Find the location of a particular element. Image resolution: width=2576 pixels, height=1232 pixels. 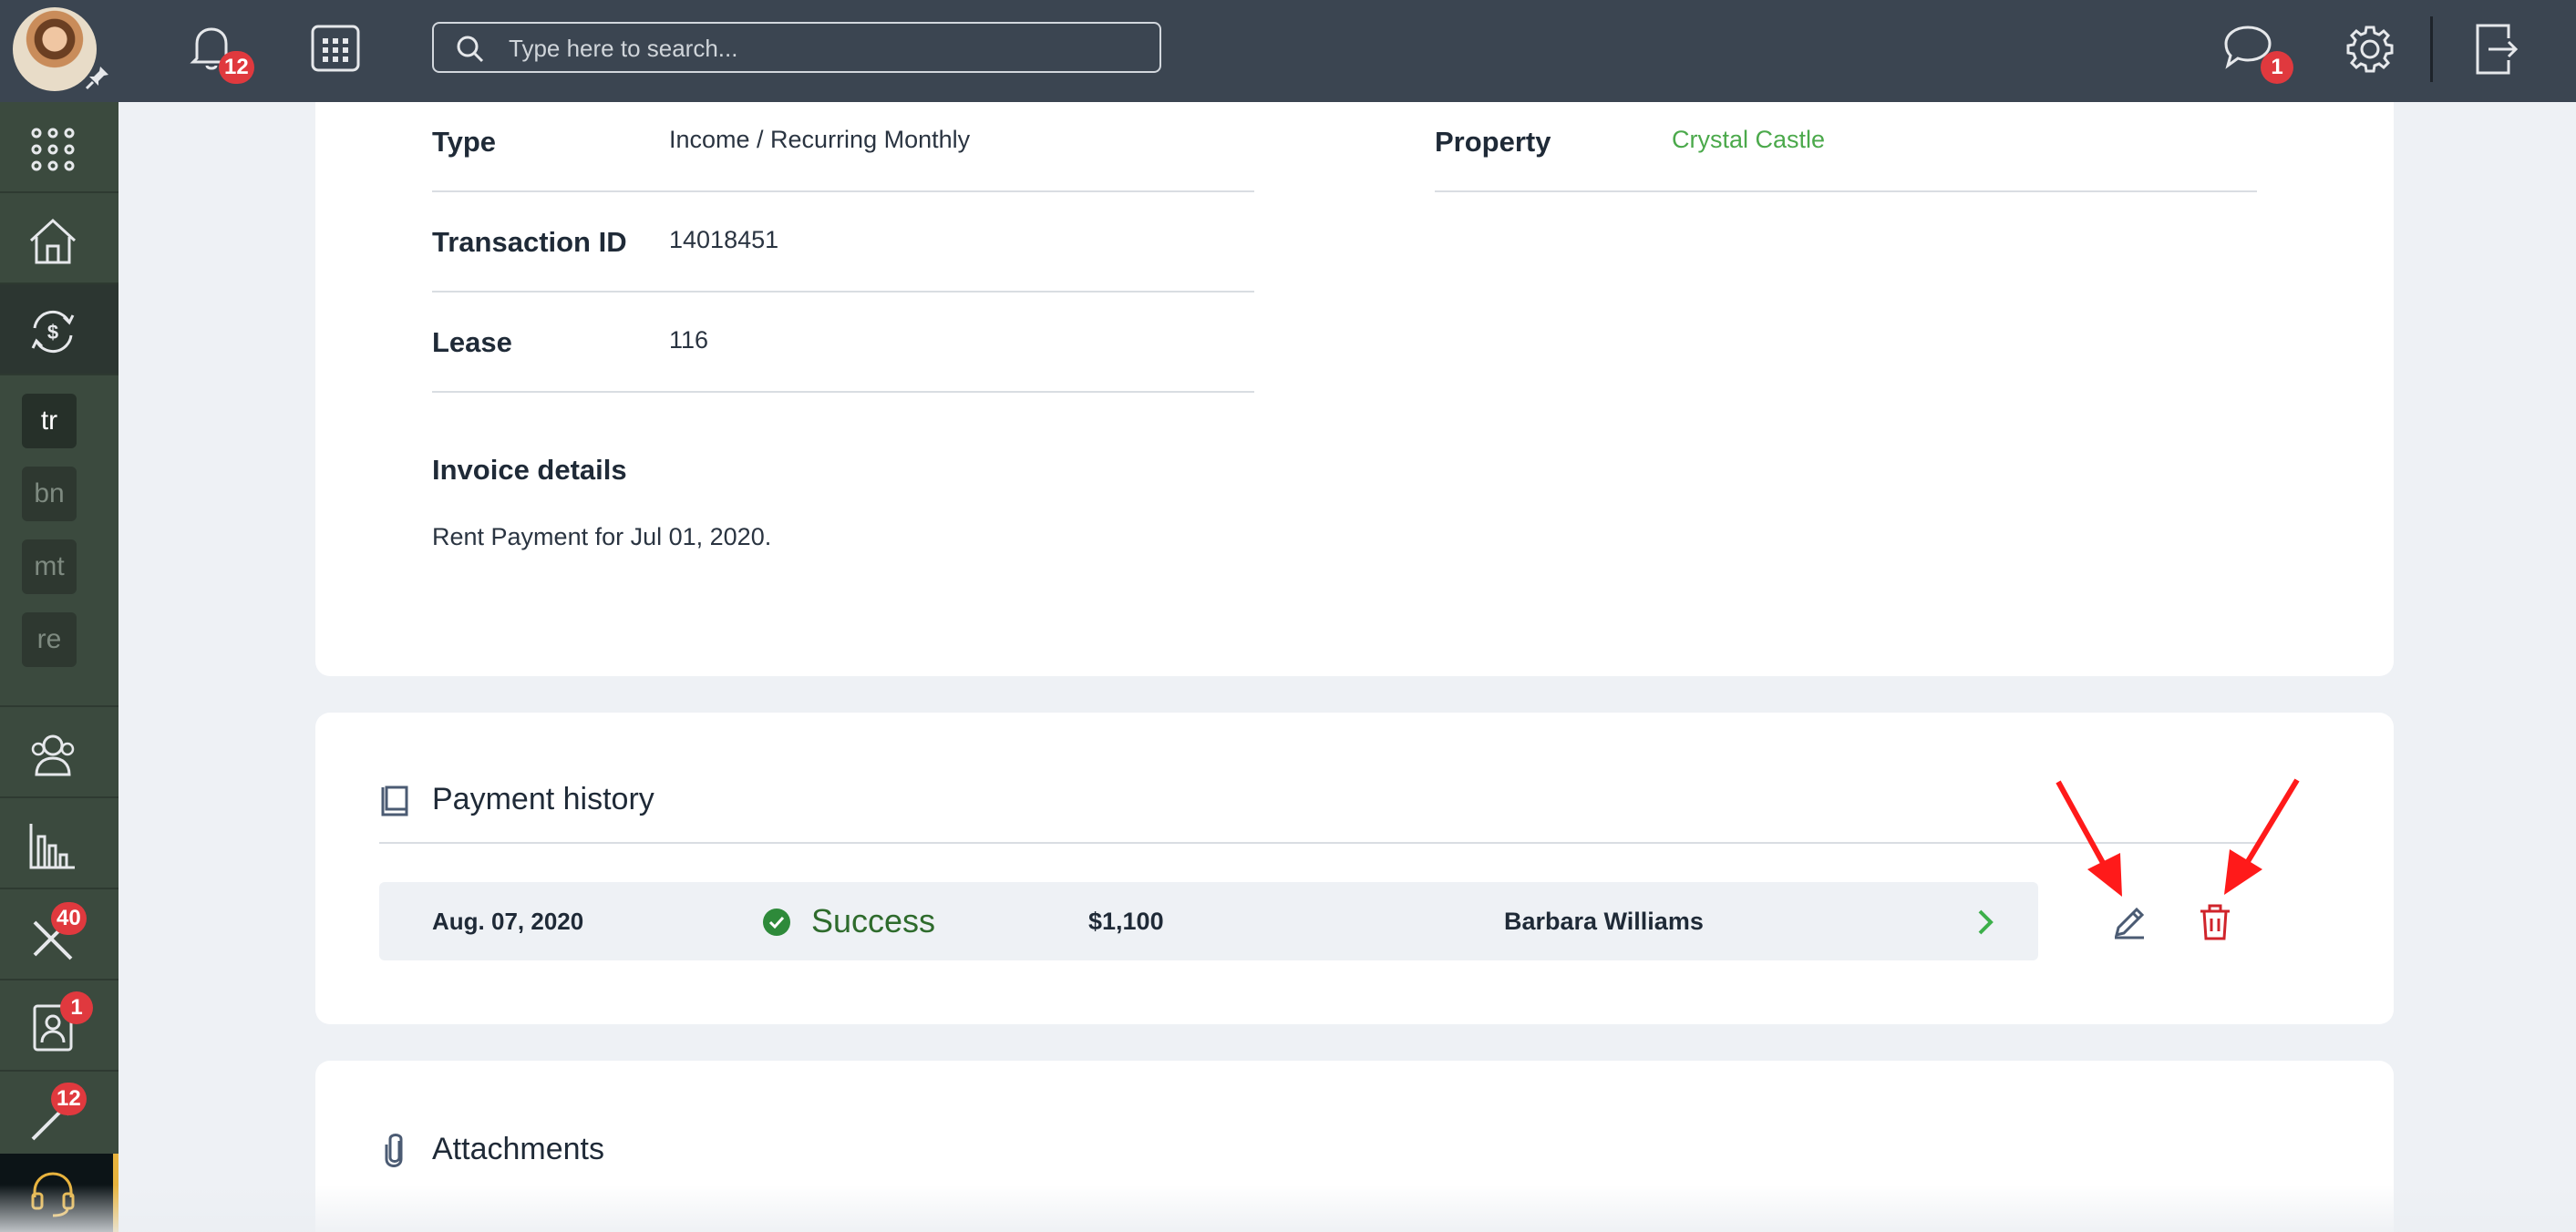

sidebar-item-tenants: 1 is located at coordinates (59, 1026).